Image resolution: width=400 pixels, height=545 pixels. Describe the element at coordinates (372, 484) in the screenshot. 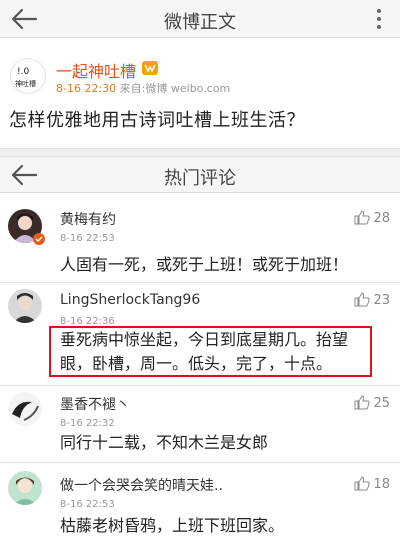

I see `like-button: 18` at that location.